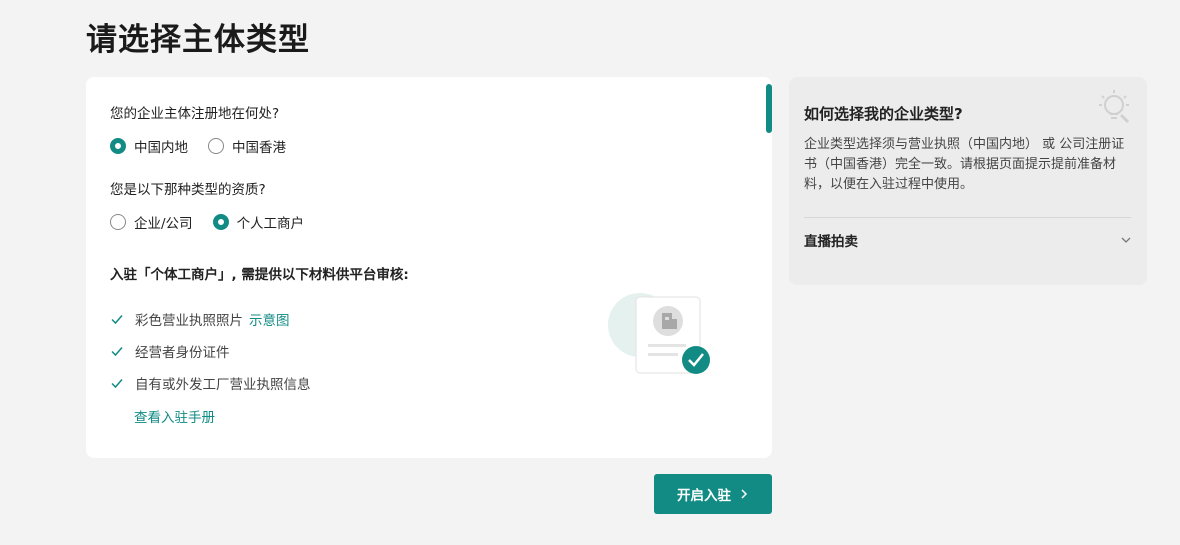 This screenshot has width=1180, height=545. Describe the element at coordinates (1114, 107) in the screenshot. I see `lightbulb-icon` at that location.